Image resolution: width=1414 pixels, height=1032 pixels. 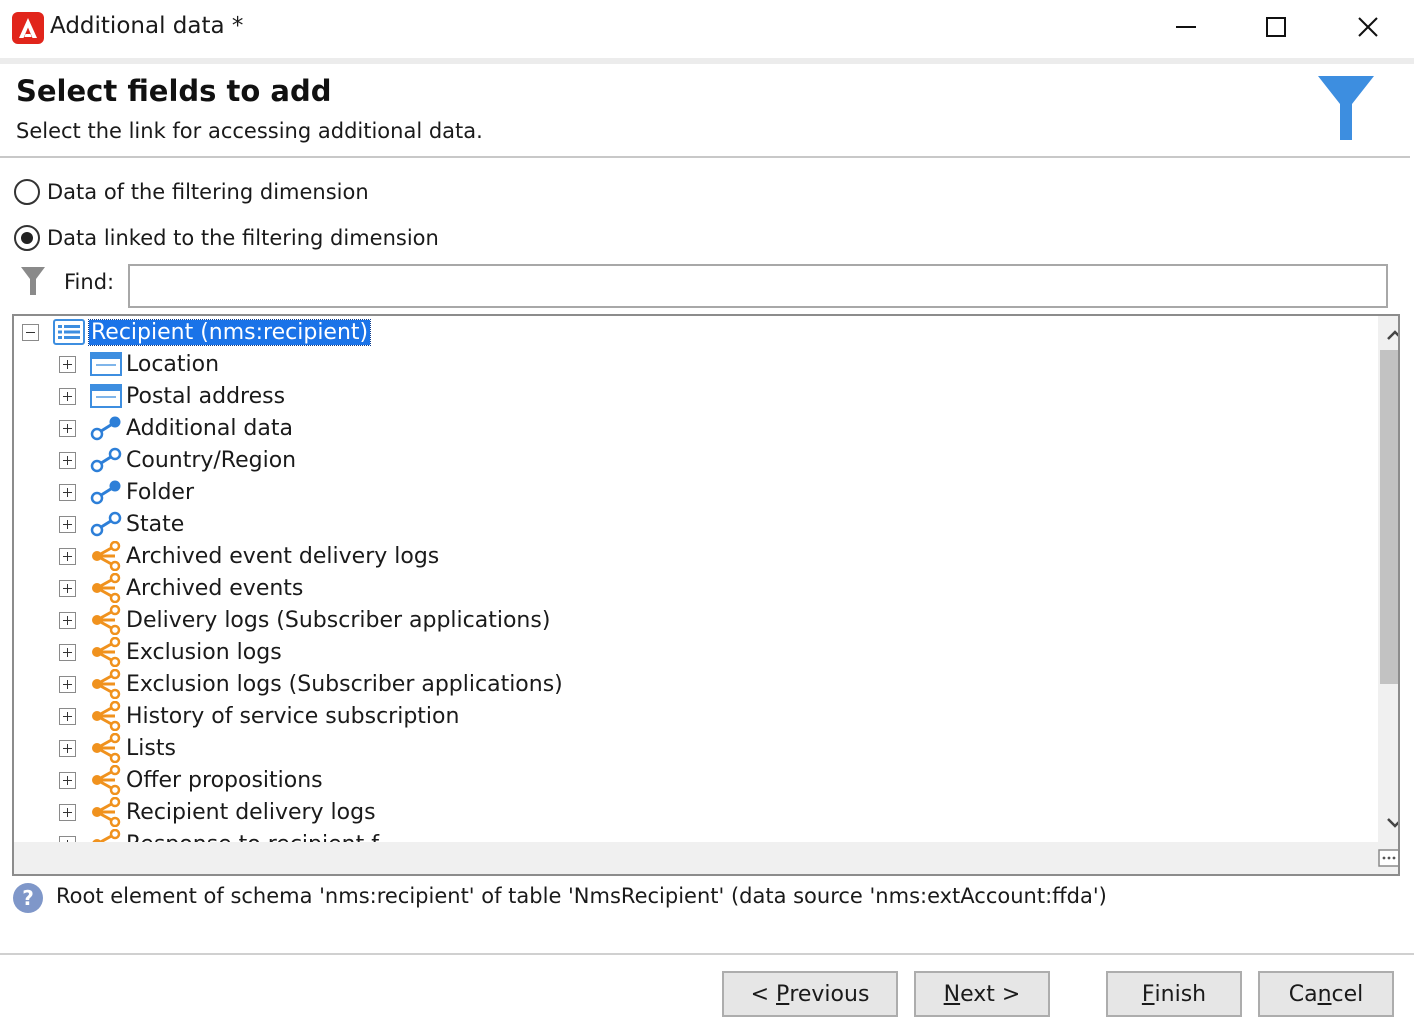 I want to click on tree-item-label: Archived events, so click(x=215, y=588).